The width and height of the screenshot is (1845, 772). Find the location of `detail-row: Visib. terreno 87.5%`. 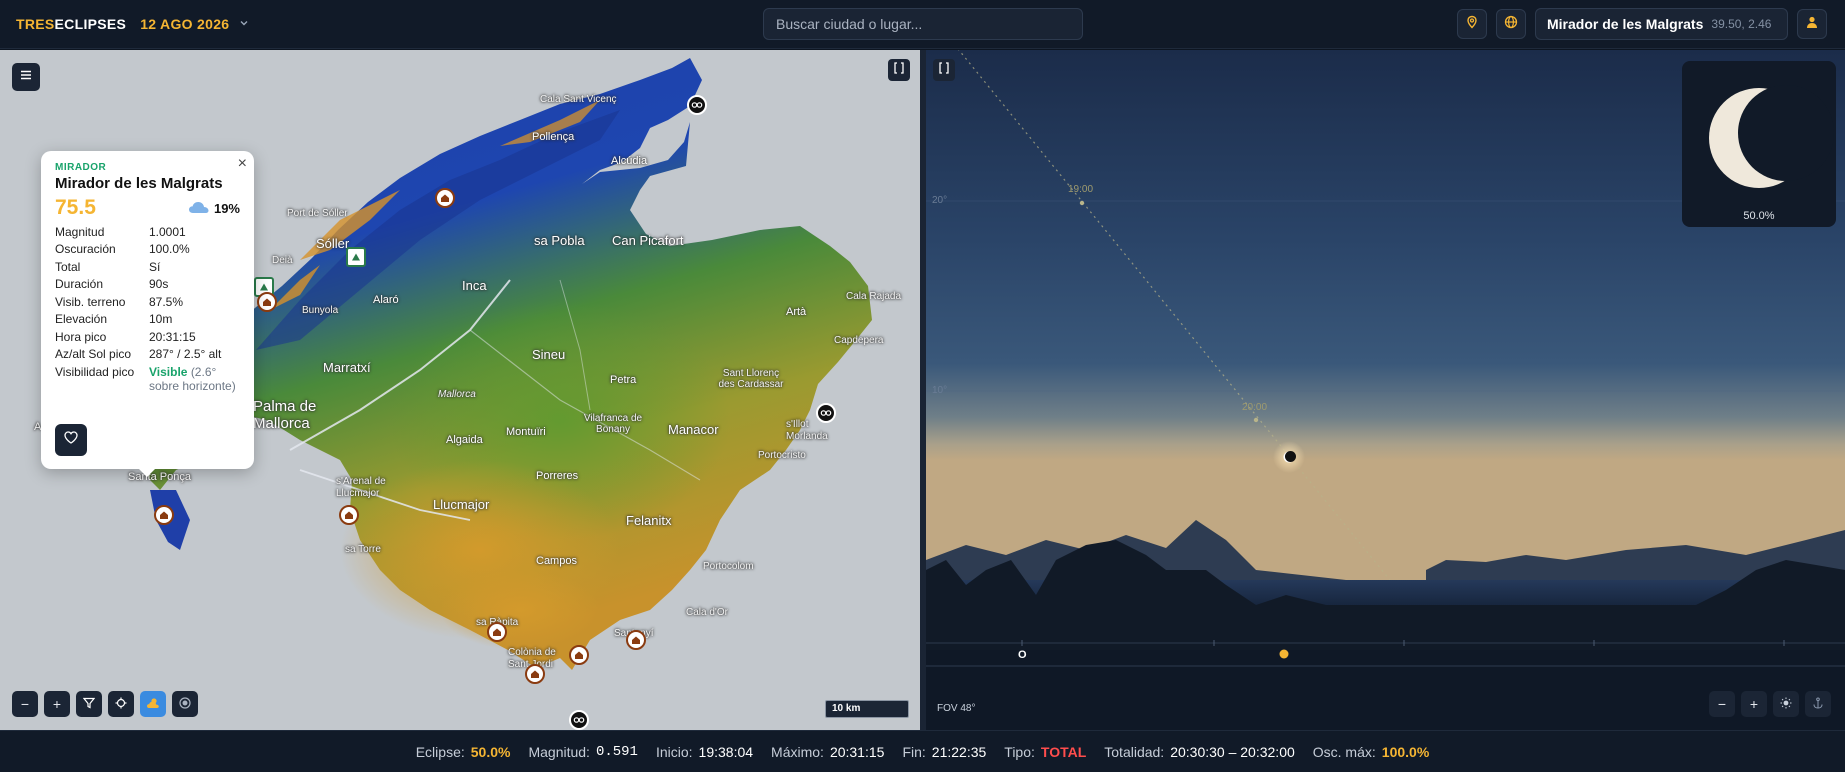

detail-row: Visib. terreno 87.5% is located at coordinates (147, 302).